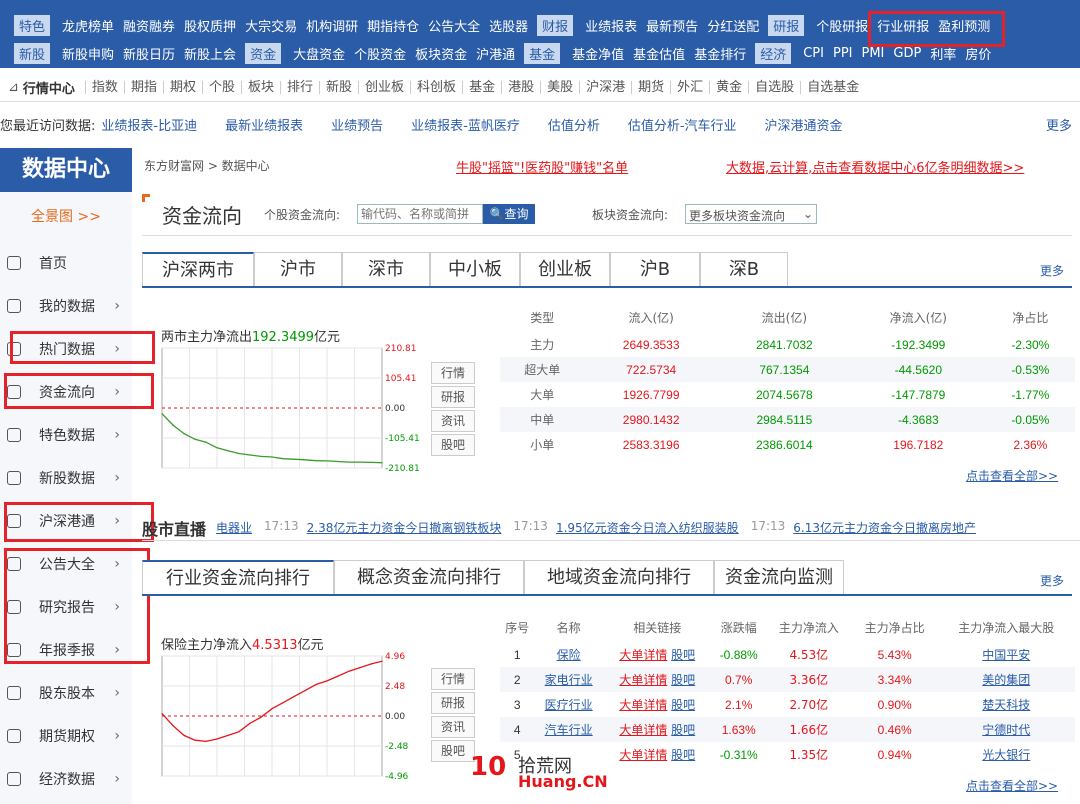  Describe the element at coordinates (1012, 785) in the screenshot. I see `industry-view-all: 点击查看全部>>` at that location.